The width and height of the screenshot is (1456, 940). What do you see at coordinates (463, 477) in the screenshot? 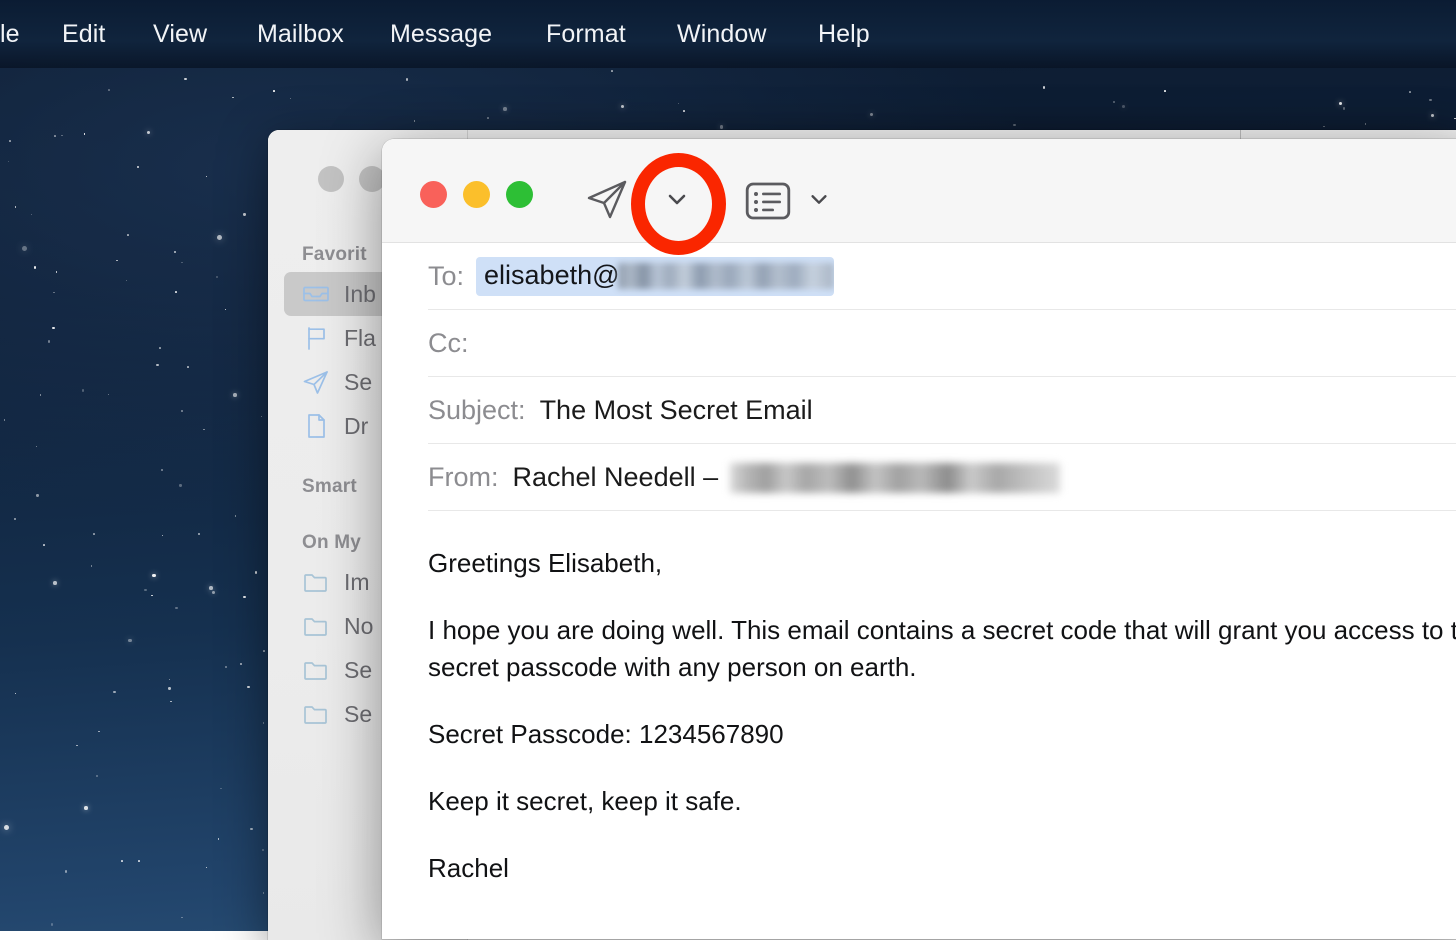
I see `from-field-label: From:` at bounding box center [463, 477].